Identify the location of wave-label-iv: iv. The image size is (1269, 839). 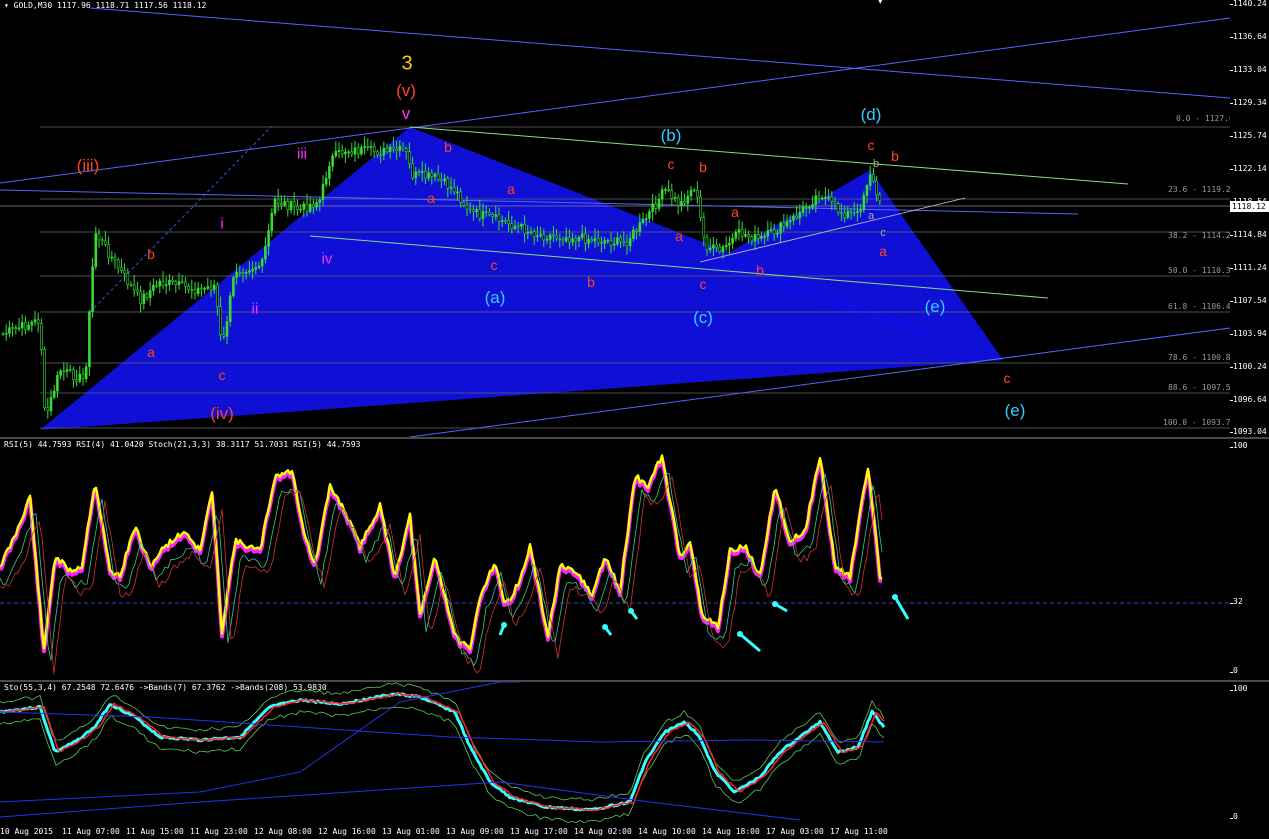
(327, 259).